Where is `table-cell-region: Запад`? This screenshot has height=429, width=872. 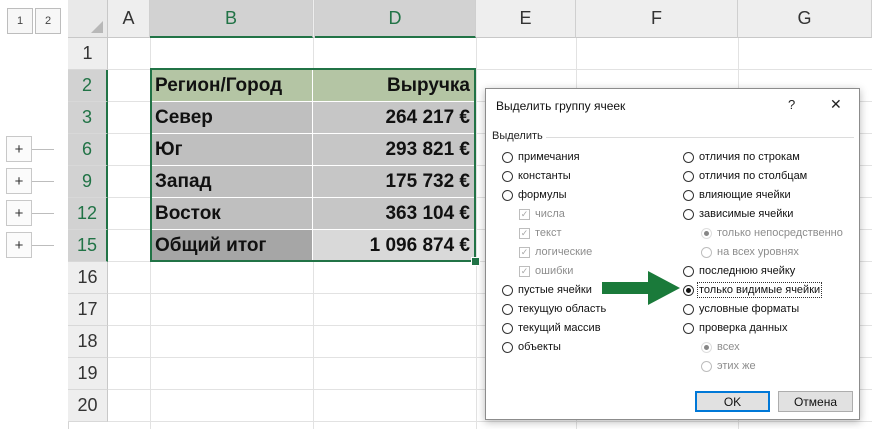
table-cell-region: Запад is located at coordinates (231, 182).